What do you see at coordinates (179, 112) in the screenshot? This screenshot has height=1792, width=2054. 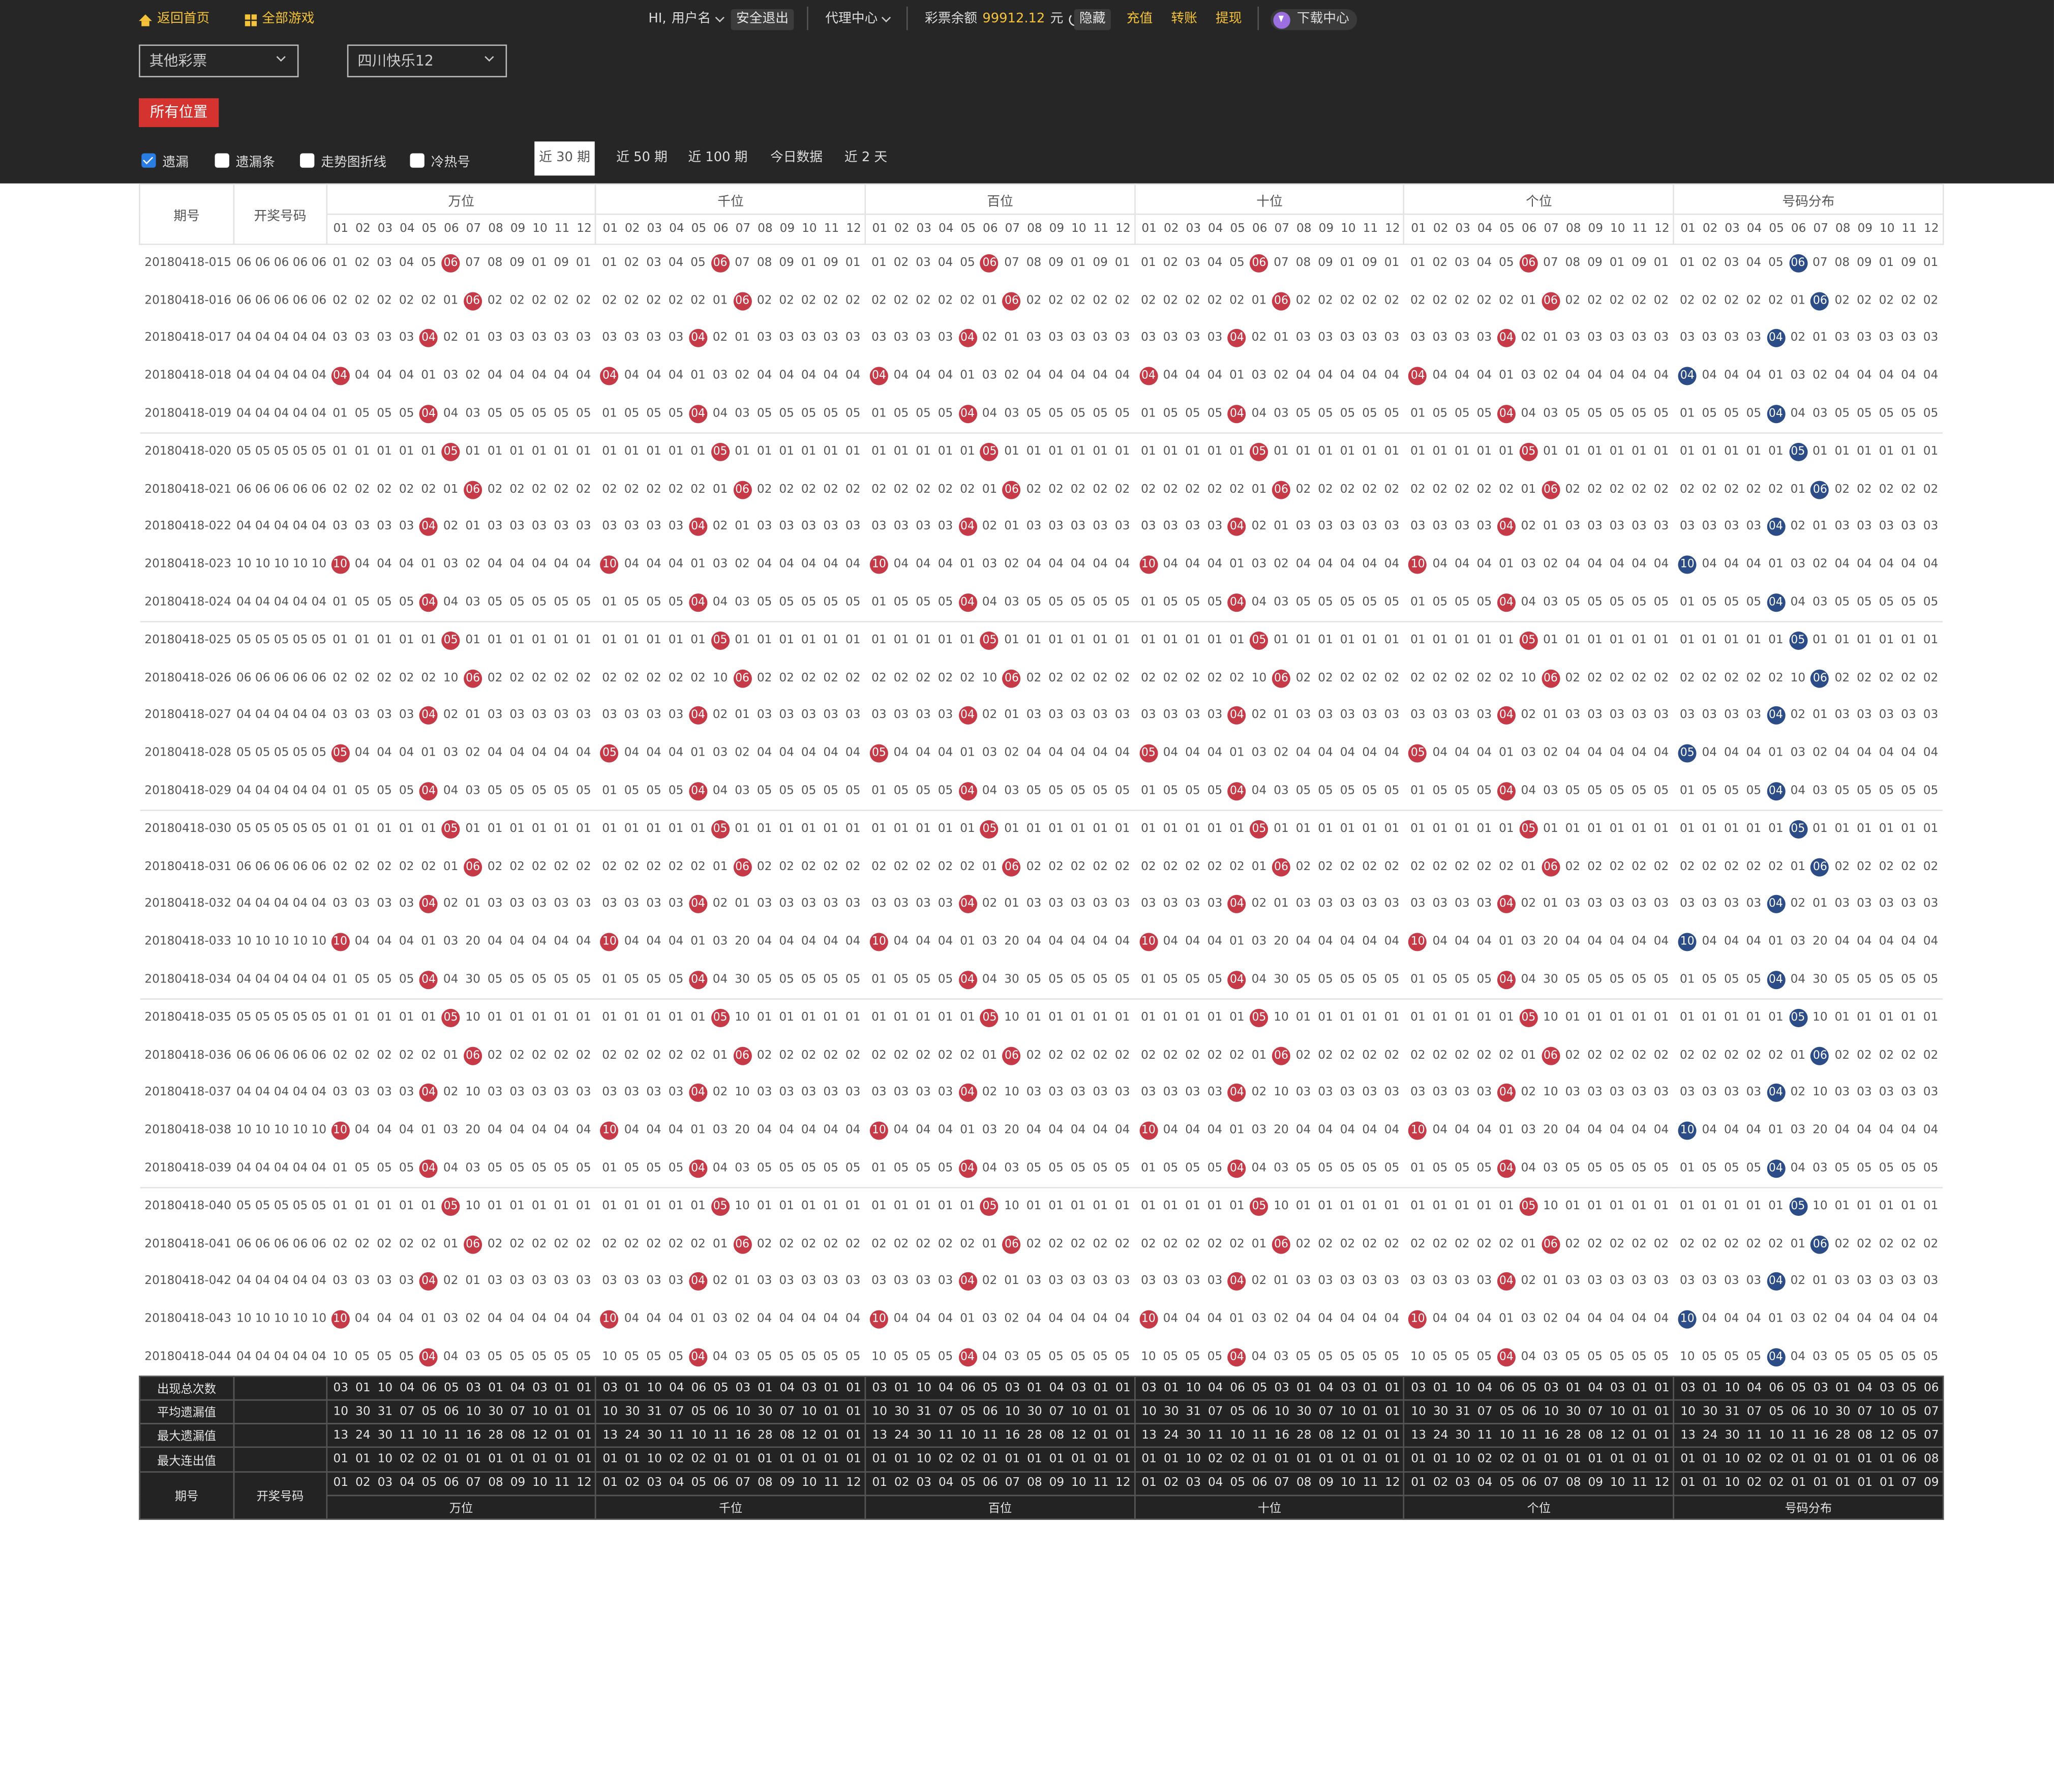 I see `all-positions-button: 所有位置` at bounding box center [179, 112].